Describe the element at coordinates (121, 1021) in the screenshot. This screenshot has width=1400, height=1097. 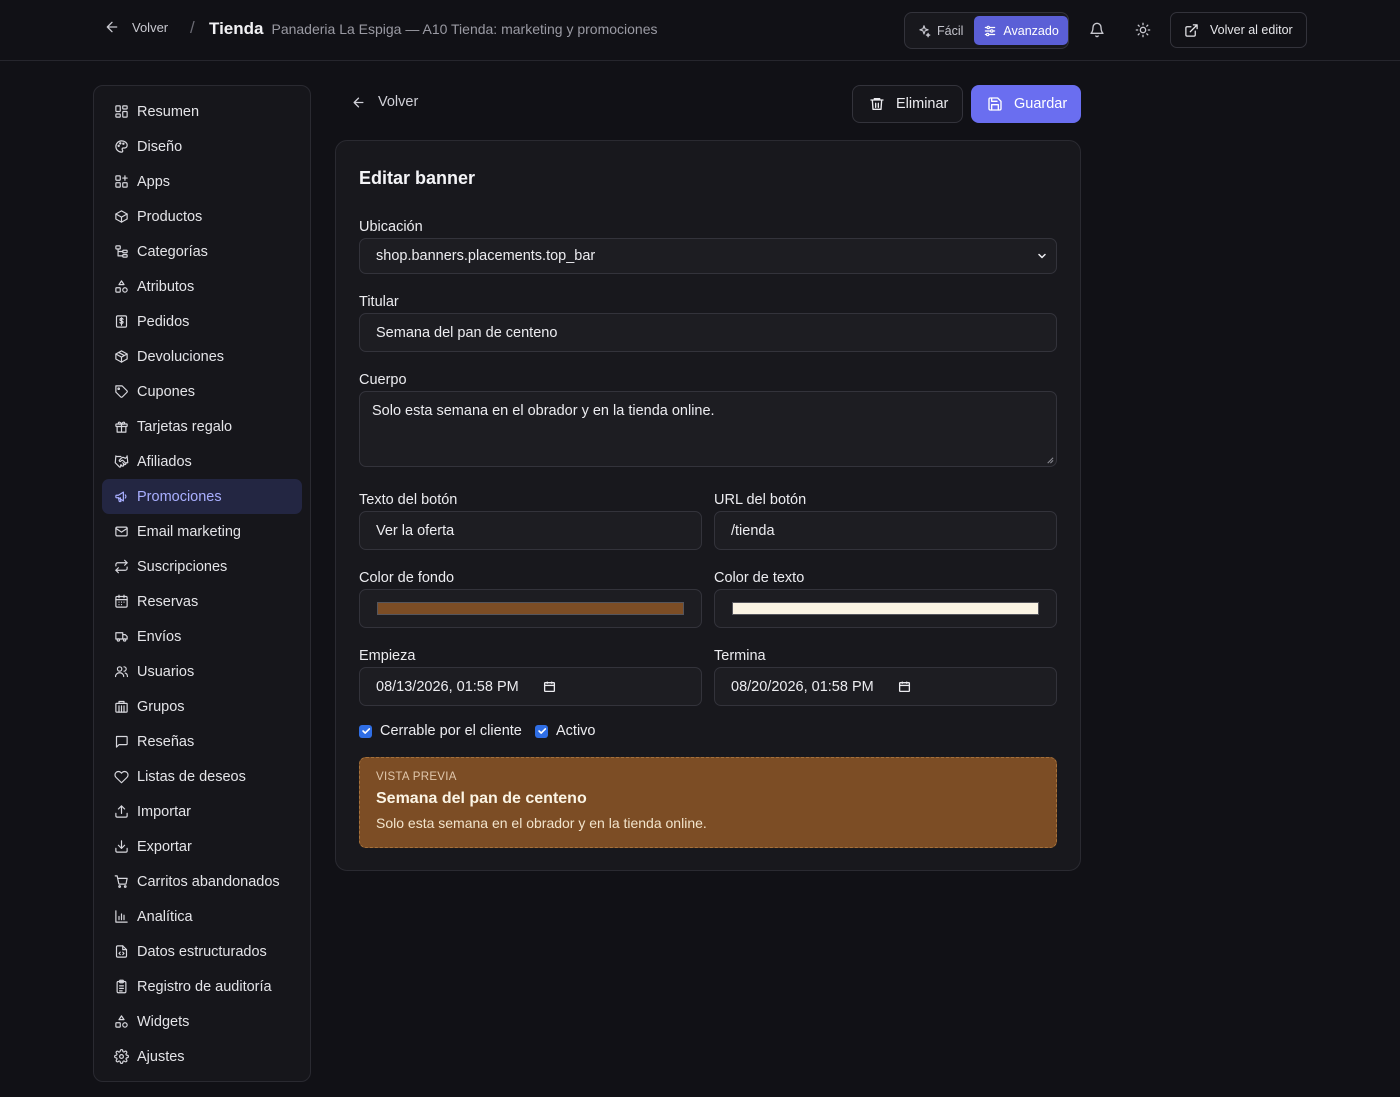
I see `widgets-icon` at that location.